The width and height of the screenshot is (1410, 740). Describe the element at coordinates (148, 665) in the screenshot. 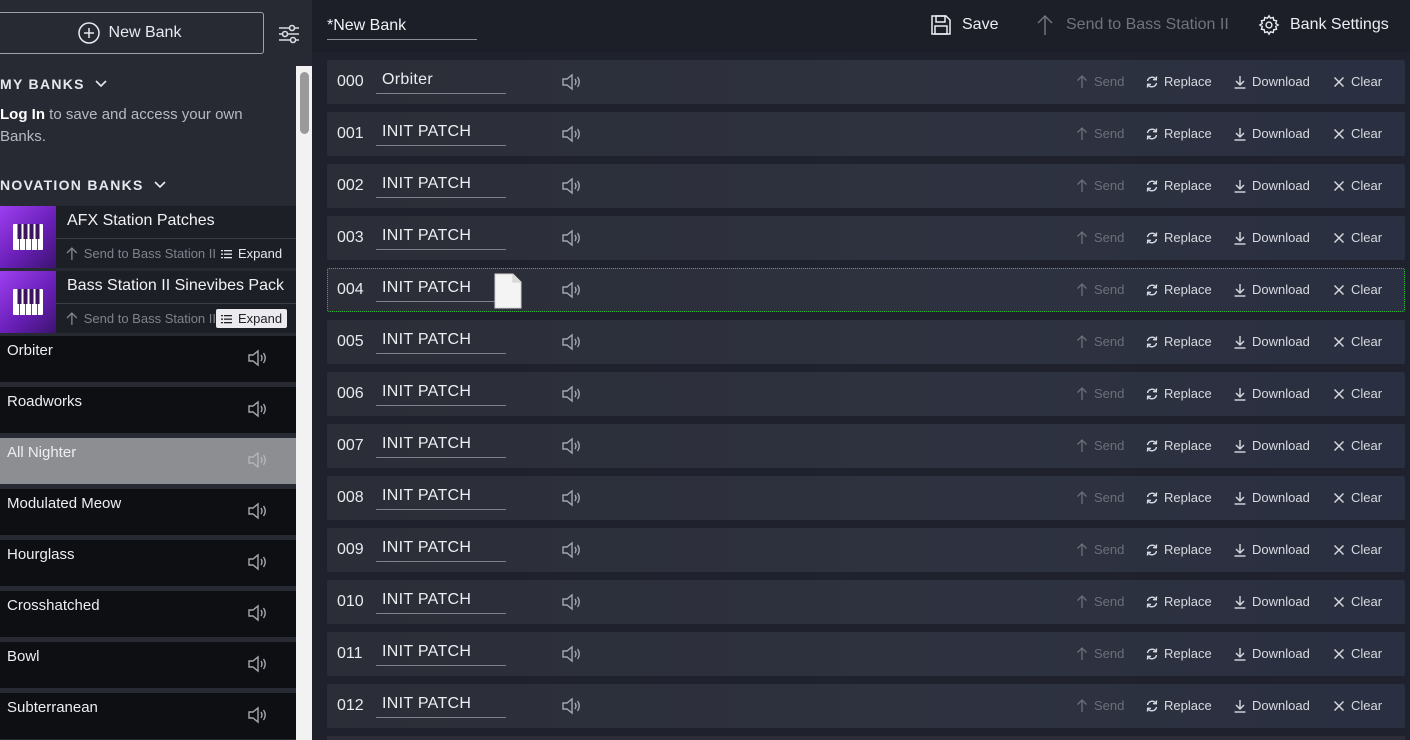

I see `patch-list-item: Bowl` at that location.